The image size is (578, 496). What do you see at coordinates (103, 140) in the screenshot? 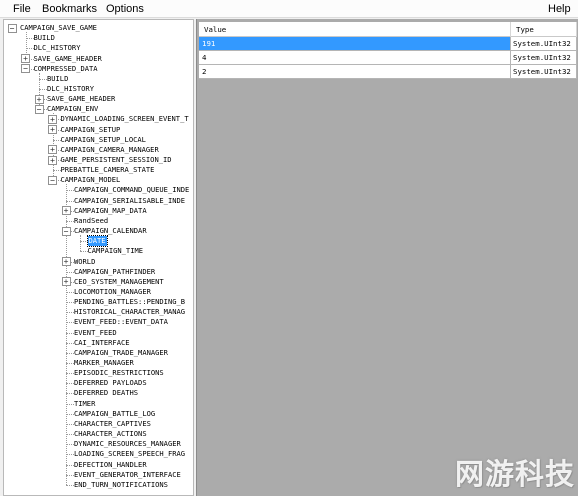
I see `tree-node: CAMPAIGN_SETUP_LOCAL` at bounding box center [103, 140].